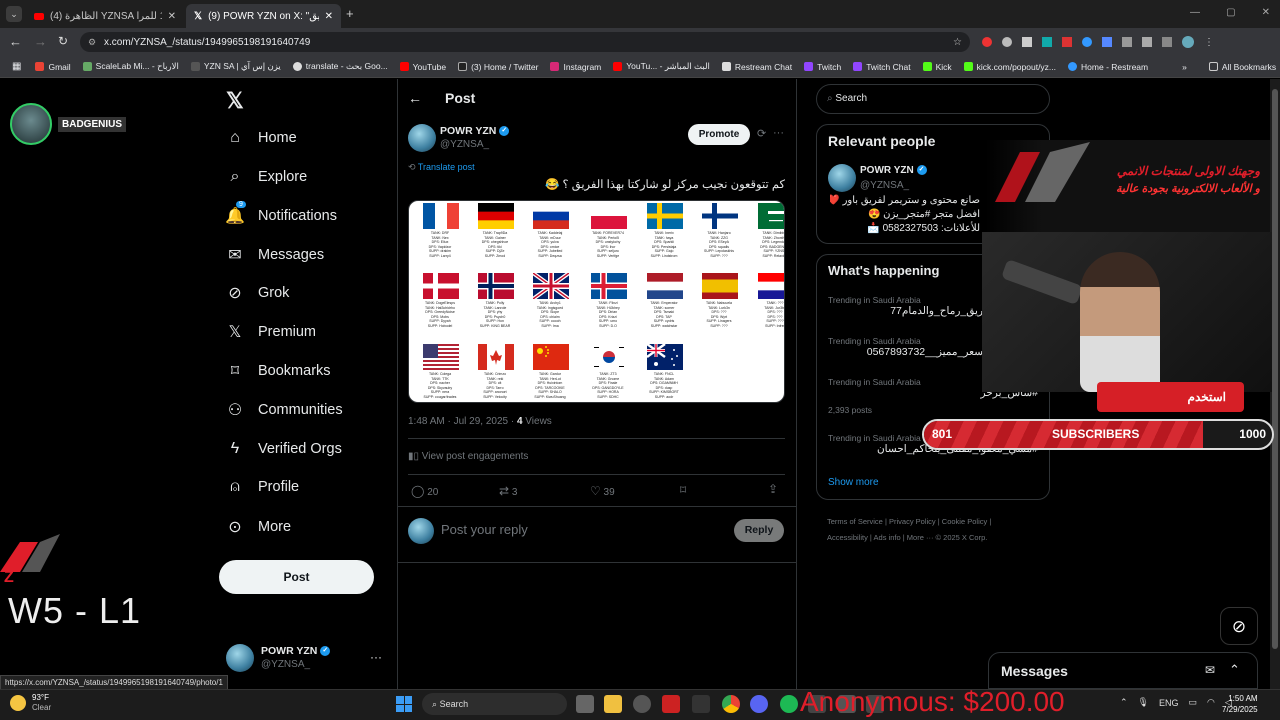 This screenshot has width=1280, height=720. What do you see at coordinates (63, 41) in the screenshot?
I see `reload-icon: ↻` at bounding box center [63, 41].